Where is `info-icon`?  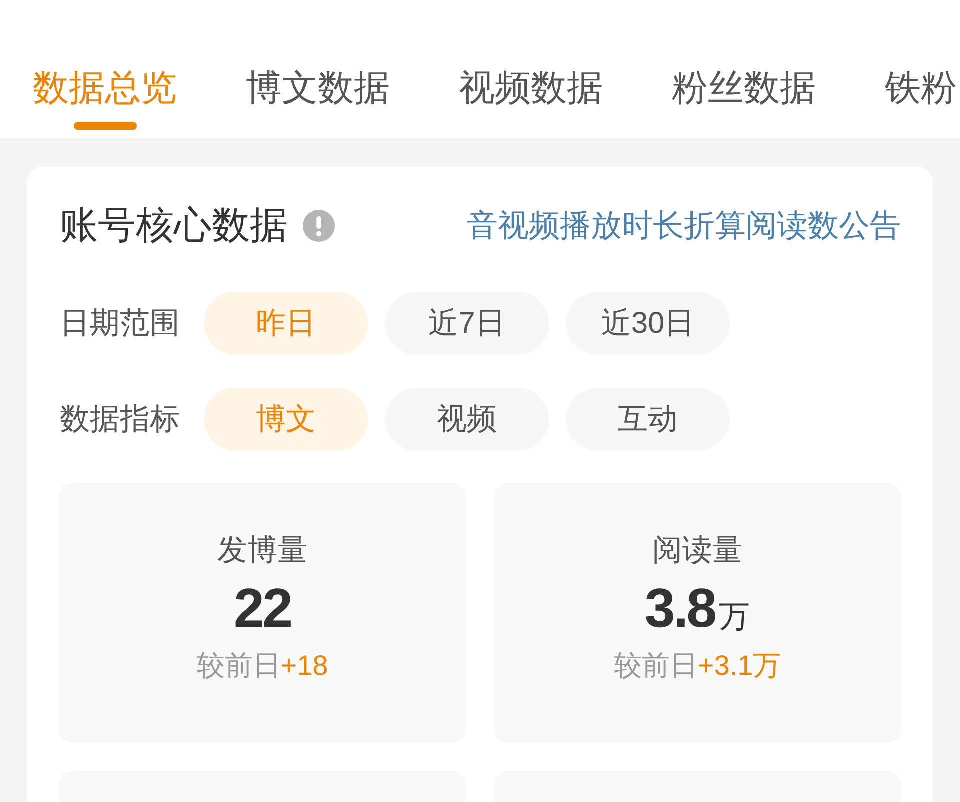
info-icon is located at coordinates (319, 226).